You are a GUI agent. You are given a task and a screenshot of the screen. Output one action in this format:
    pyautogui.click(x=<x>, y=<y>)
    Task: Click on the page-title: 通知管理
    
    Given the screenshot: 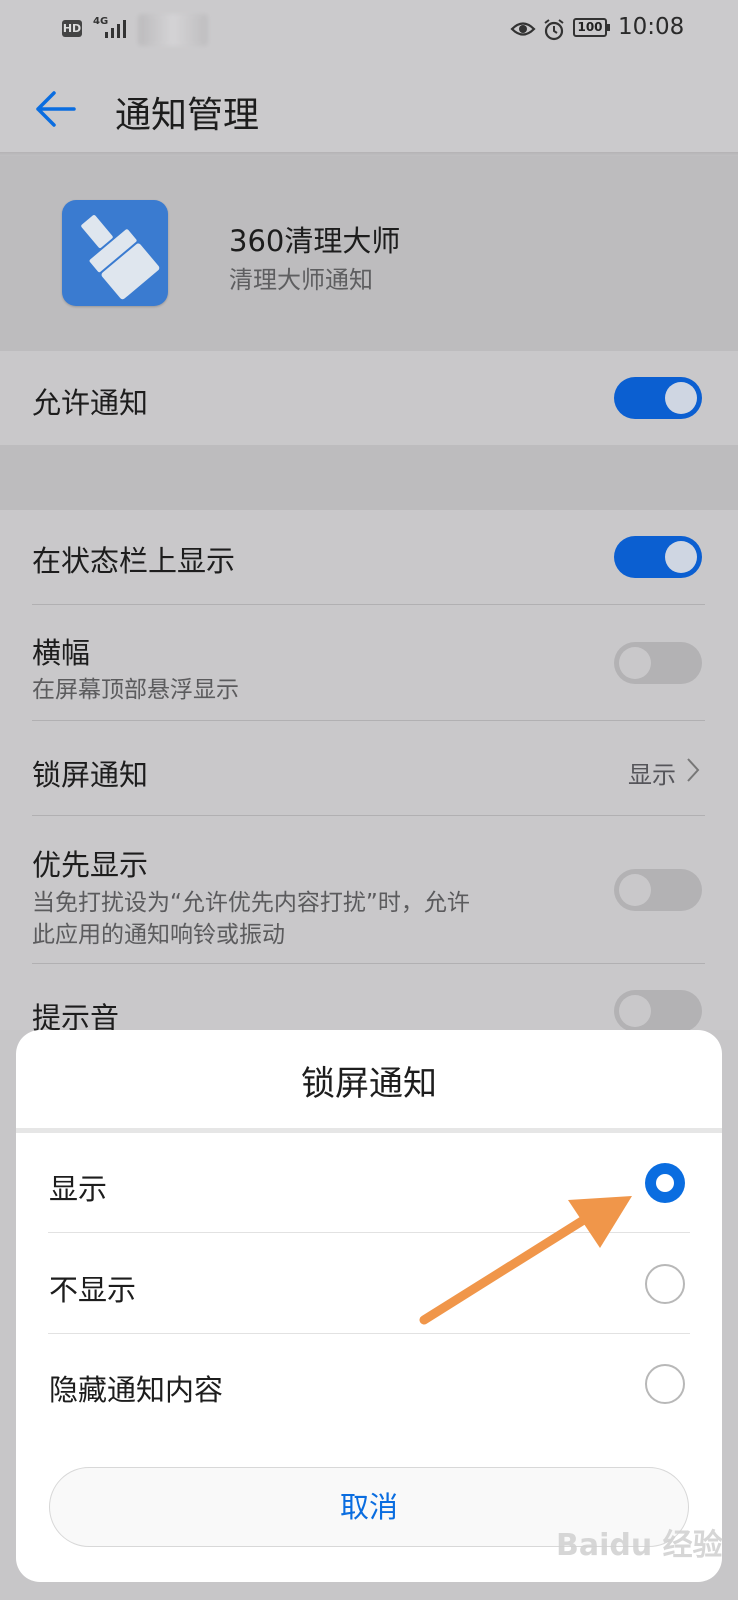 What is the action you would take?
    pyautogui.click(x=187, y=115)
    